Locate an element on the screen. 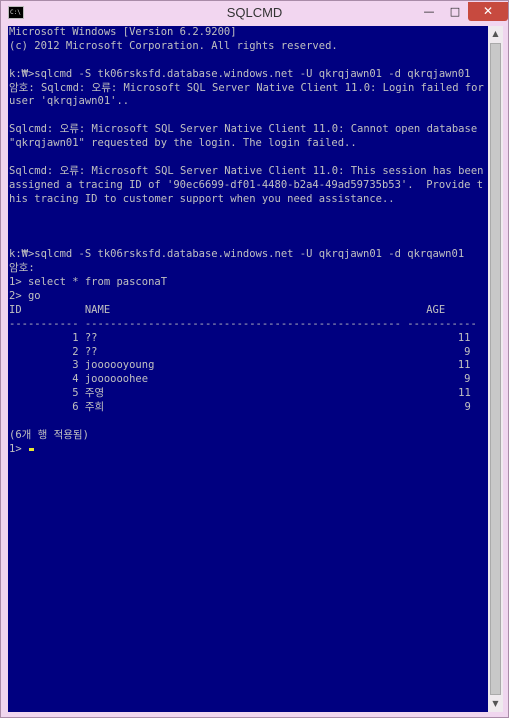 The height and width of the screenshot is (718, 509). vertical-scrollbar: ▲ ▼ is located at coordinates (495, 369).